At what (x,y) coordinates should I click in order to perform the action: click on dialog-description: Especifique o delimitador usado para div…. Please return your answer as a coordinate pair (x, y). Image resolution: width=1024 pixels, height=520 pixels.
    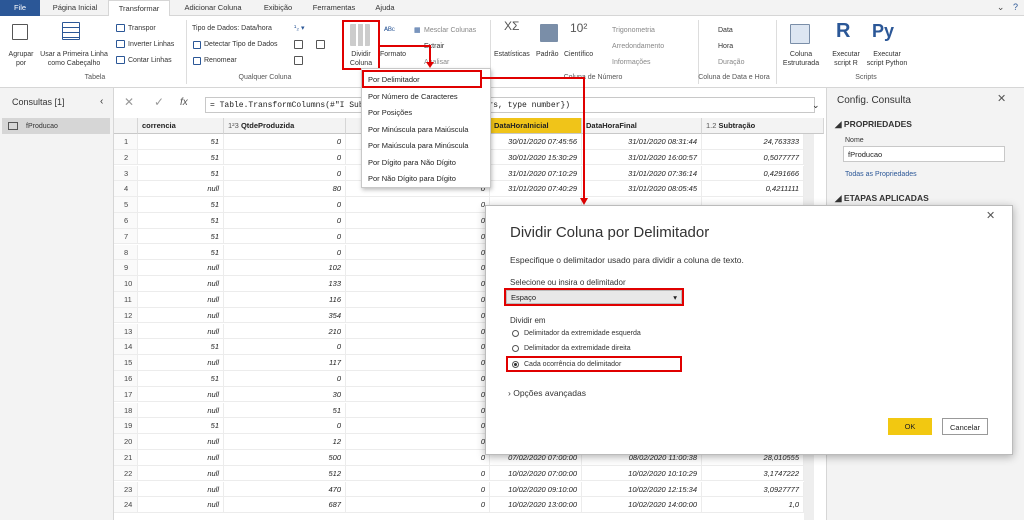
    Looking at the image, I should click on (627, 260).